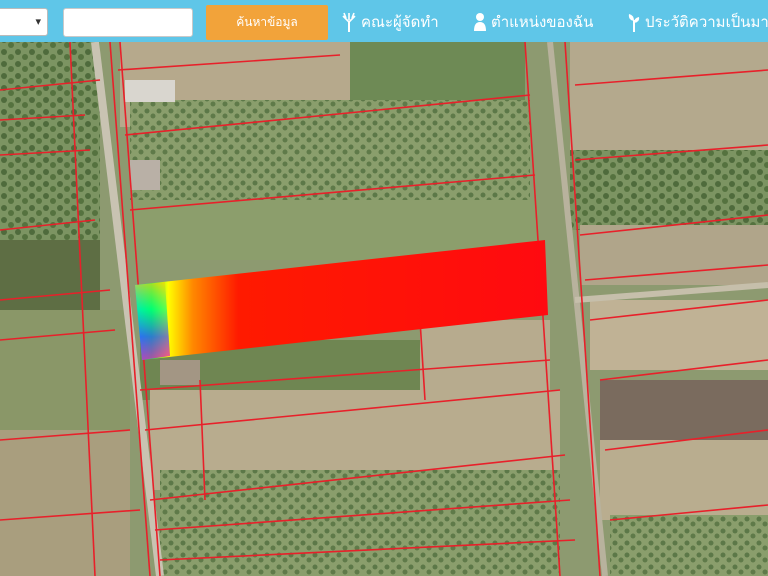 The image size is (768, 576). I want to click on search-type-select: ▾, so click(24, 22).